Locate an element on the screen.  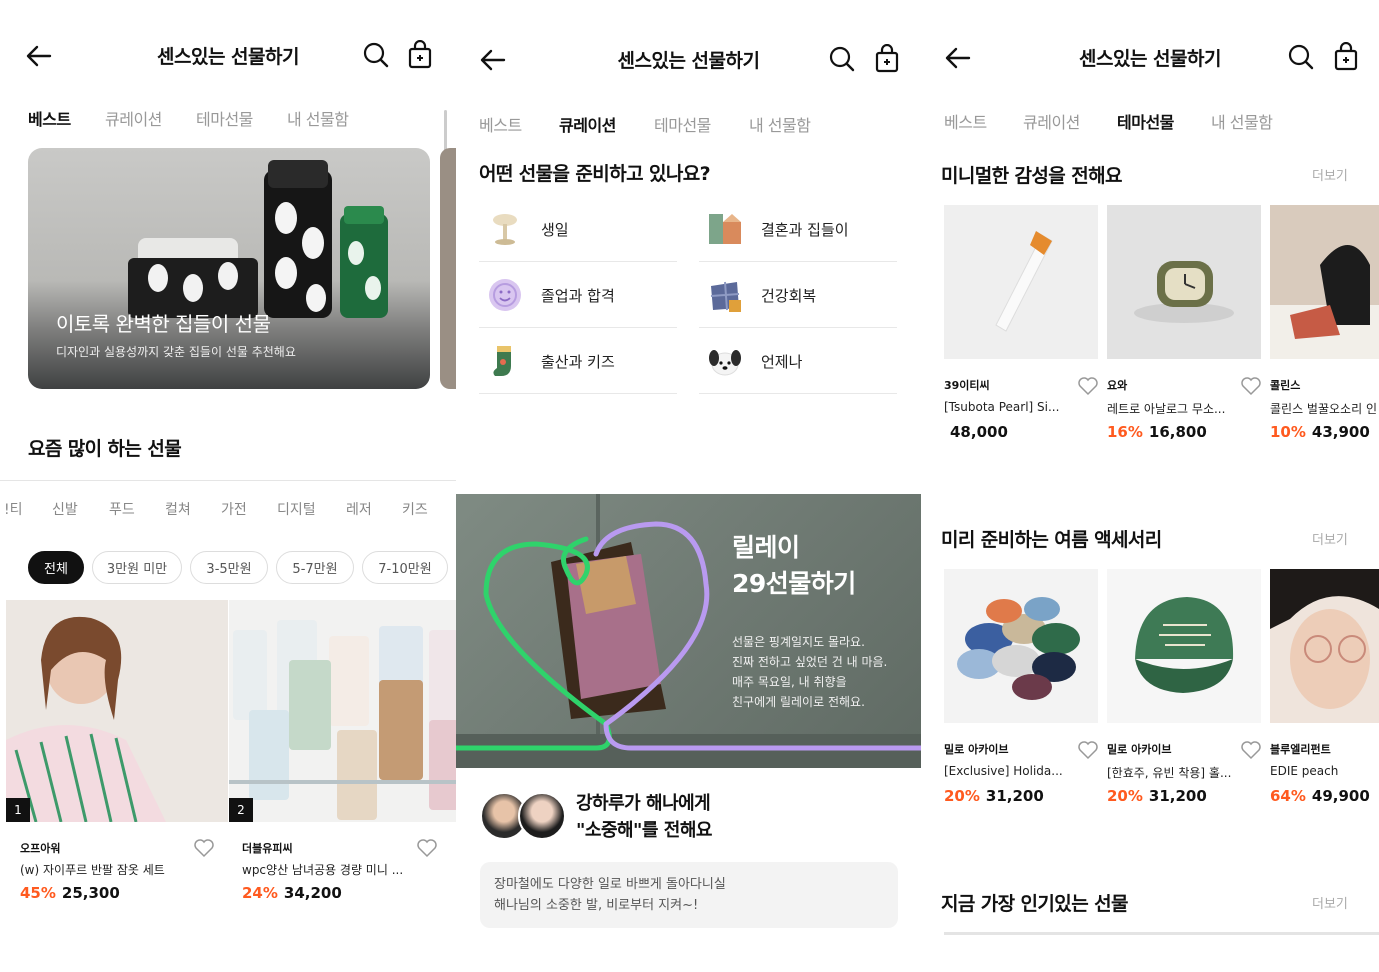
product-price: 20% 31,200 is located at coordinates (994, 796).